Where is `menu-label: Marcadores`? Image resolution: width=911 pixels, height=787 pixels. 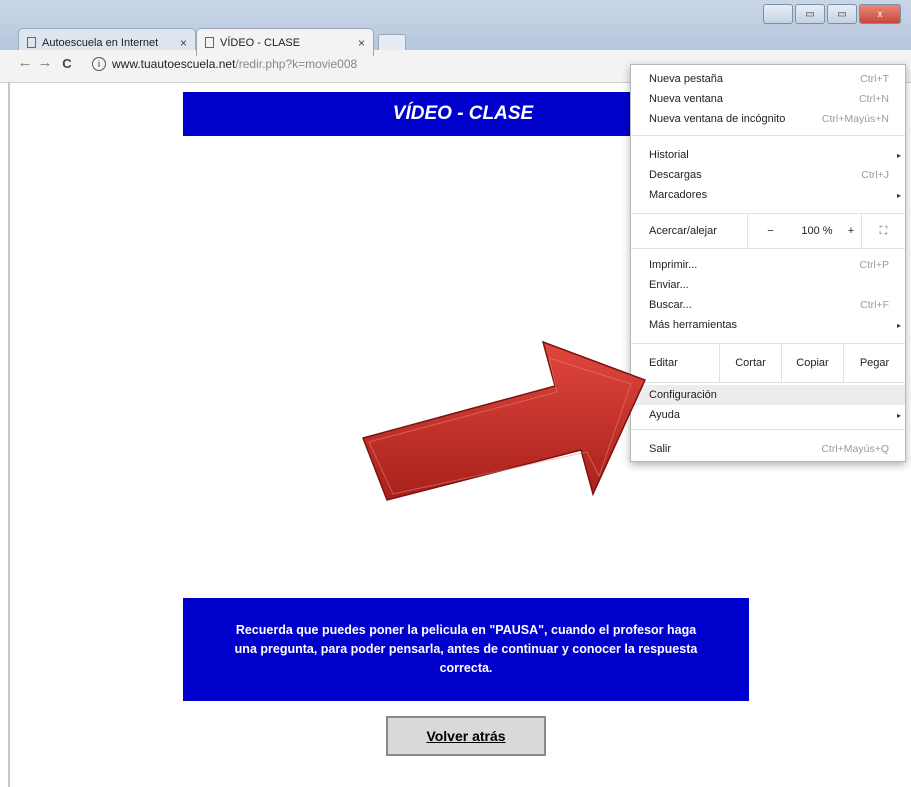
menu-label: Marcadores is located at coordinates (678, 195).